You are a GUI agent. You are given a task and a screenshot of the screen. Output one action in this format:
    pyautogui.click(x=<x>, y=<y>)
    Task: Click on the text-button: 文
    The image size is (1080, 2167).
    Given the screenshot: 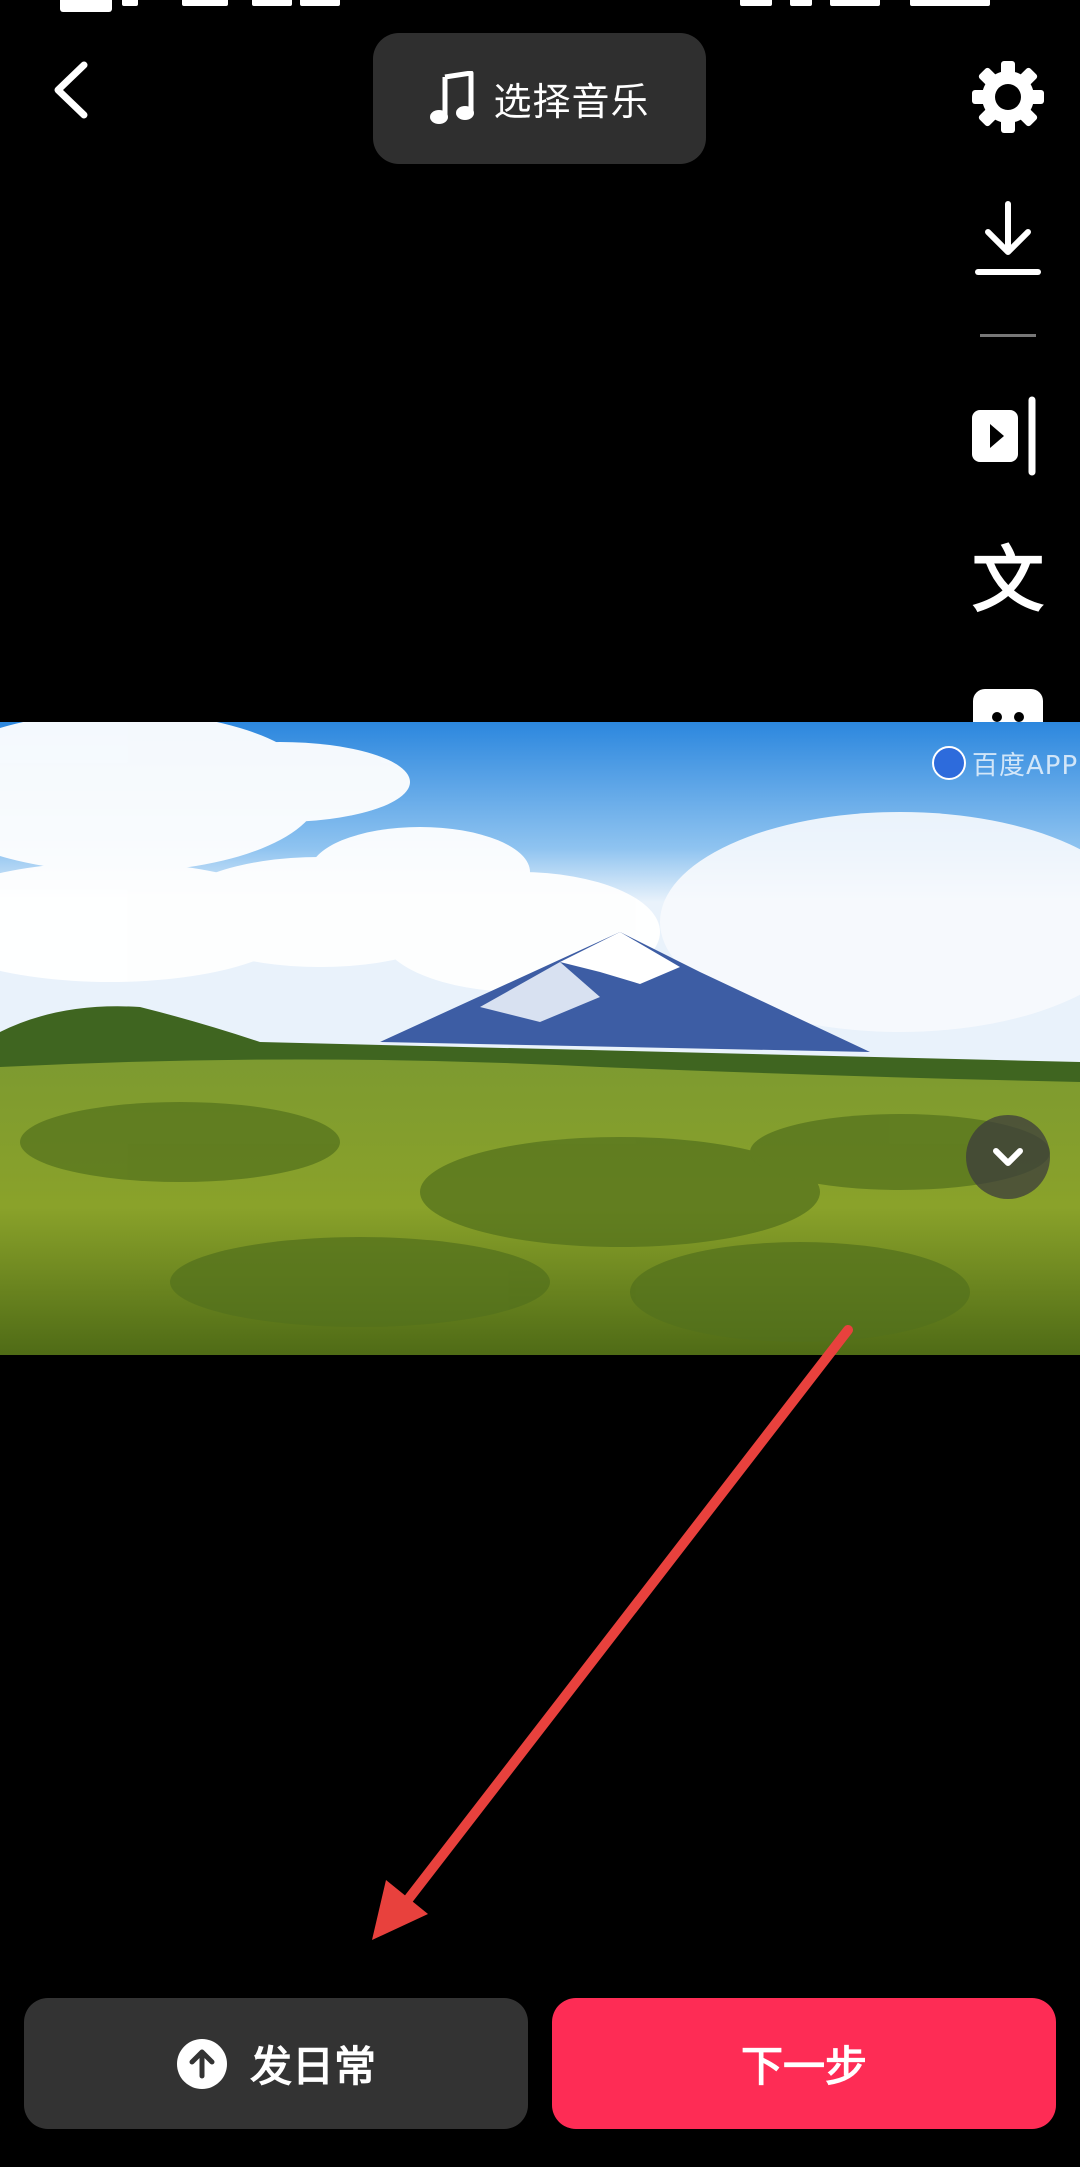 What is the action you would take?
    pyautogui.click(x=1008, y=580)
    